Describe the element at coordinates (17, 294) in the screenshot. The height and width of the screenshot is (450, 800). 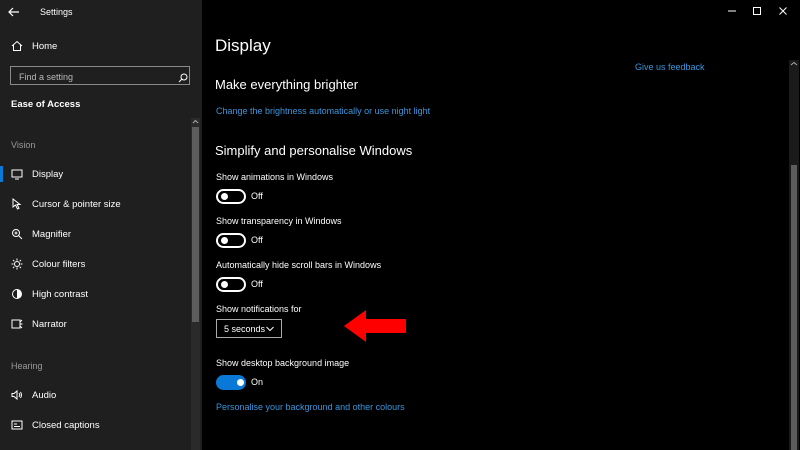
I see `high-contrast-icon` at that location.